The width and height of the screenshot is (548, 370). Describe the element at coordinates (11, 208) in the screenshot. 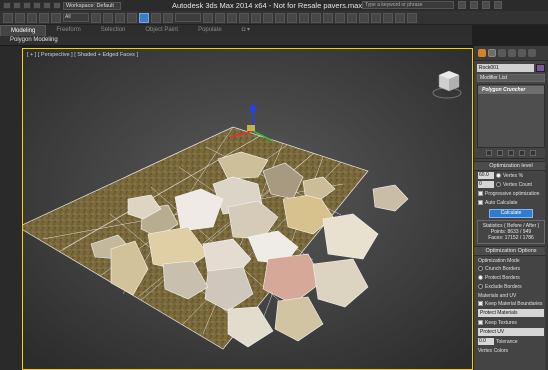

I see `left-dock` at that location.